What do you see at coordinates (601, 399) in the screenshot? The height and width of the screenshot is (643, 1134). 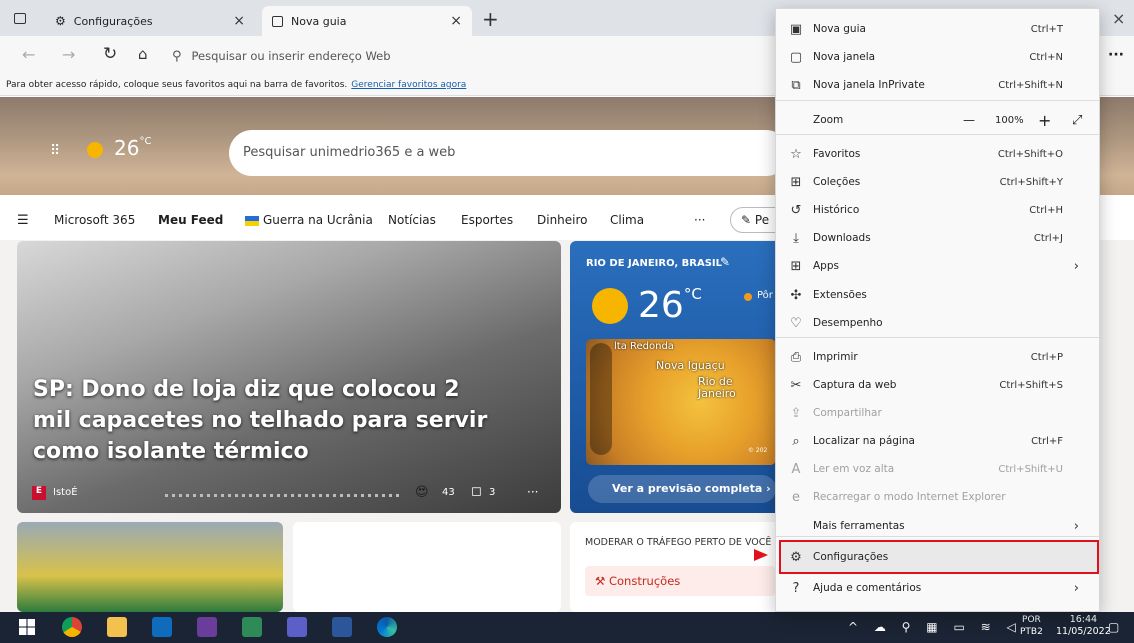 I see `map-controls` at bounding box center [601, 399].